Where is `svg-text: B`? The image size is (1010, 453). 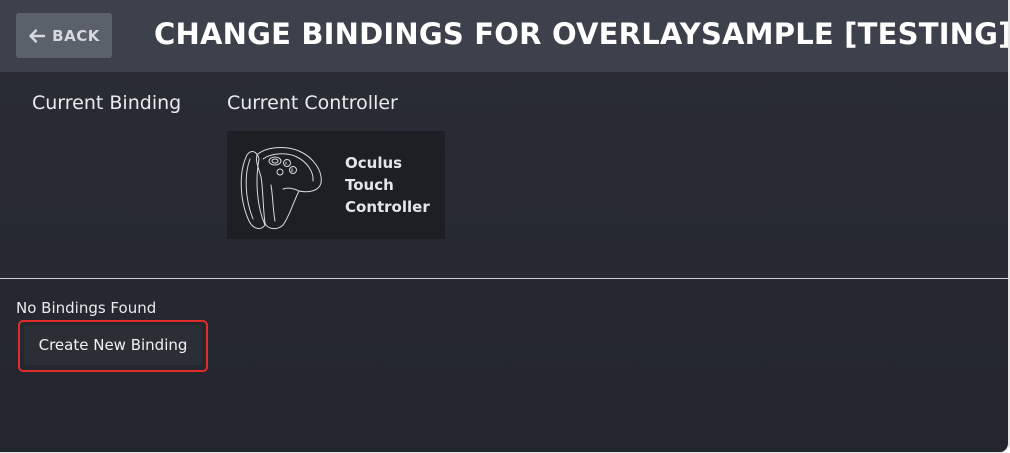 svg-text: B is located at coordinates (292, 170).